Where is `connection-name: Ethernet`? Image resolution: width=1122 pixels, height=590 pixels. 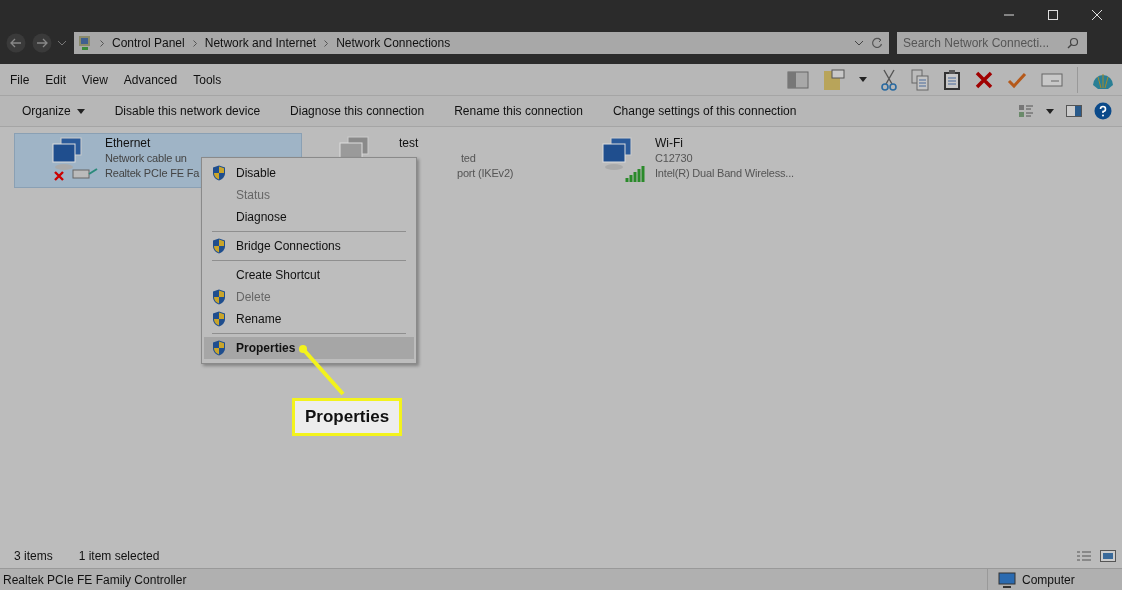 connection-name: Ethernet is located at coordinates (128, 143).